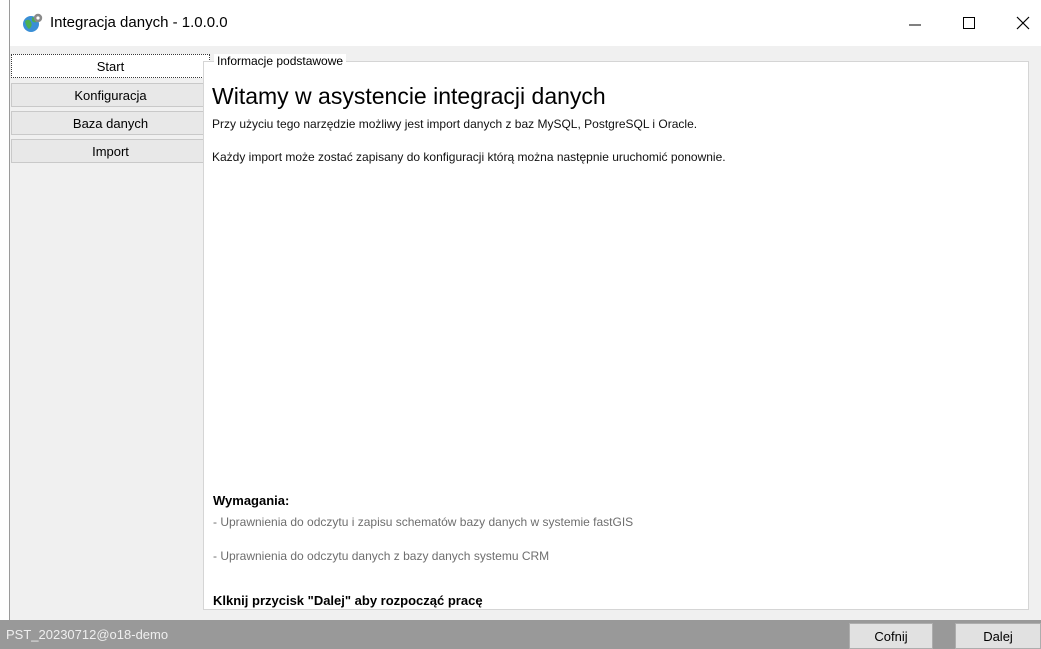 The width and height of the screenshot is (1041, 649). Describe the element at coordinates (280, 61) in the screenshot. I see `groupbox-label: Informacje podstawowe` at that location.